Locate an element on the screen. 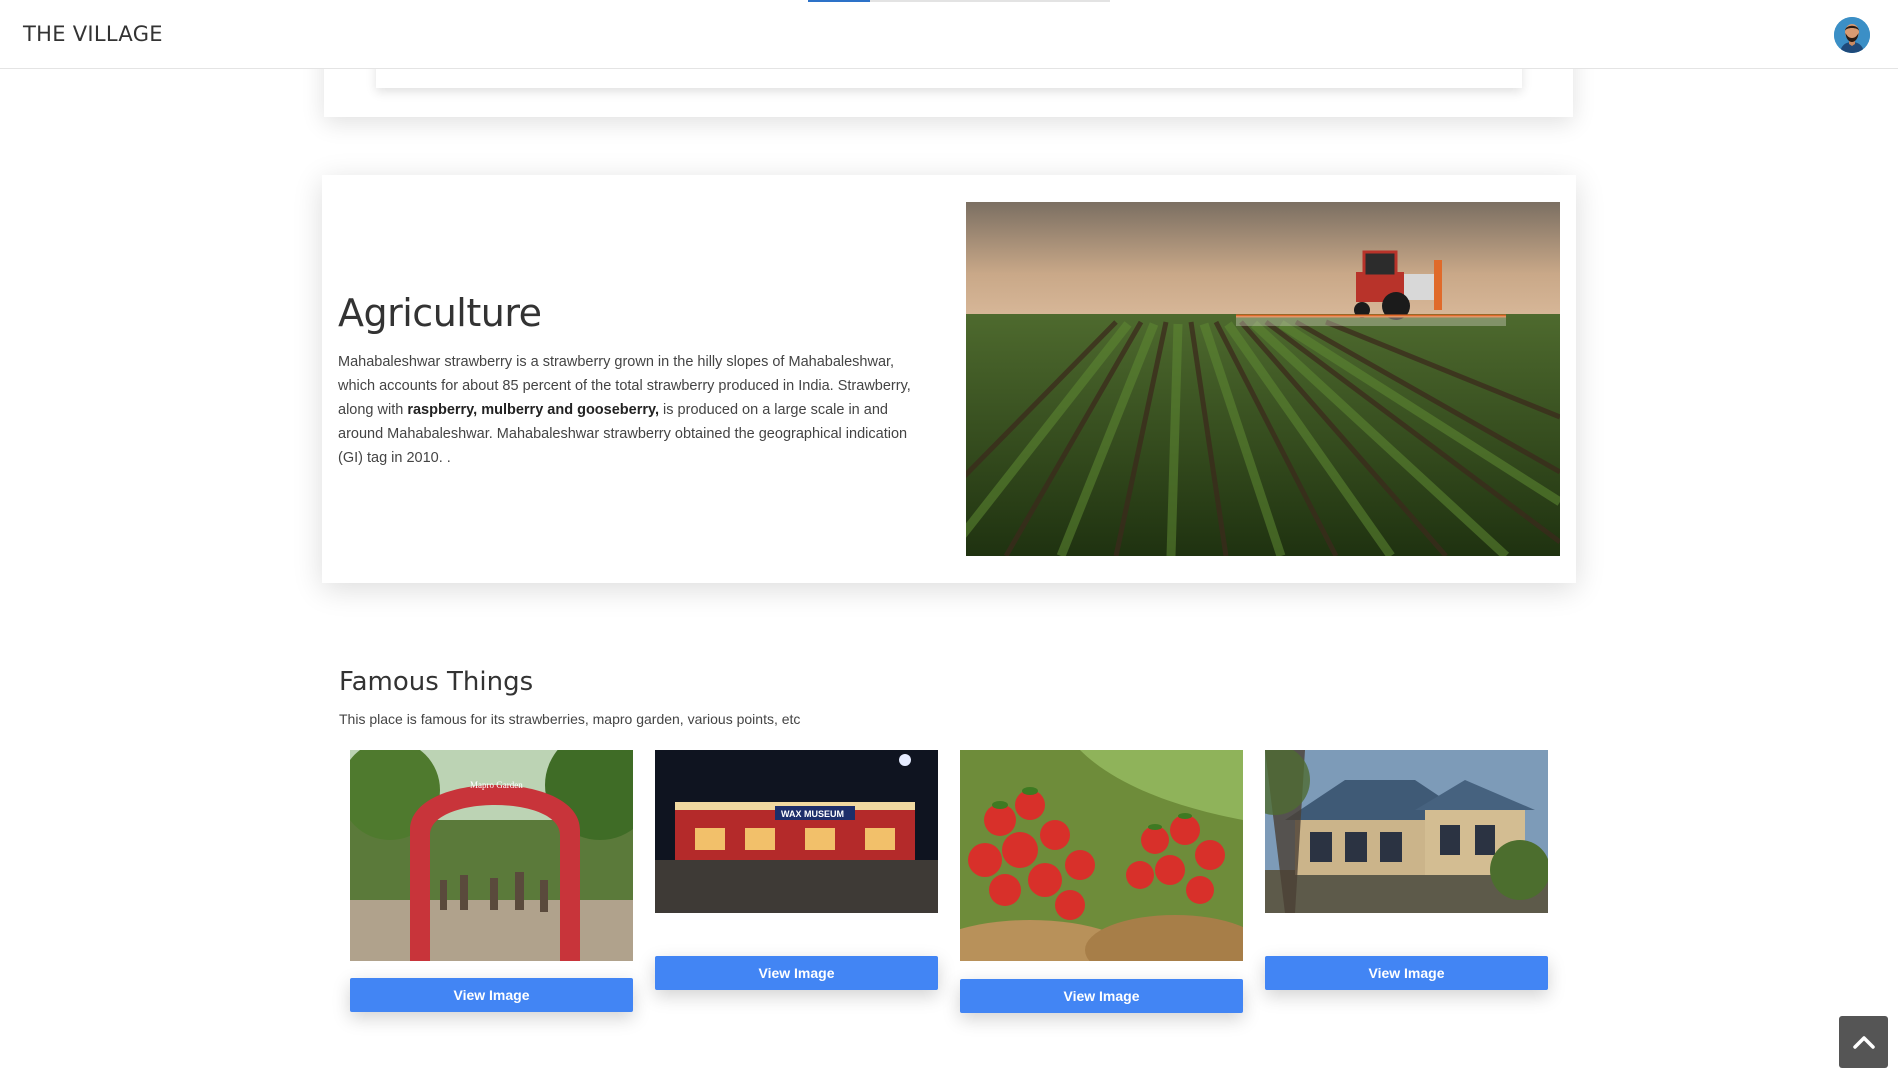 This screenshot has height=1077, width=1898. view-image-button-3: View Image is located at coordinates (1101, 996).